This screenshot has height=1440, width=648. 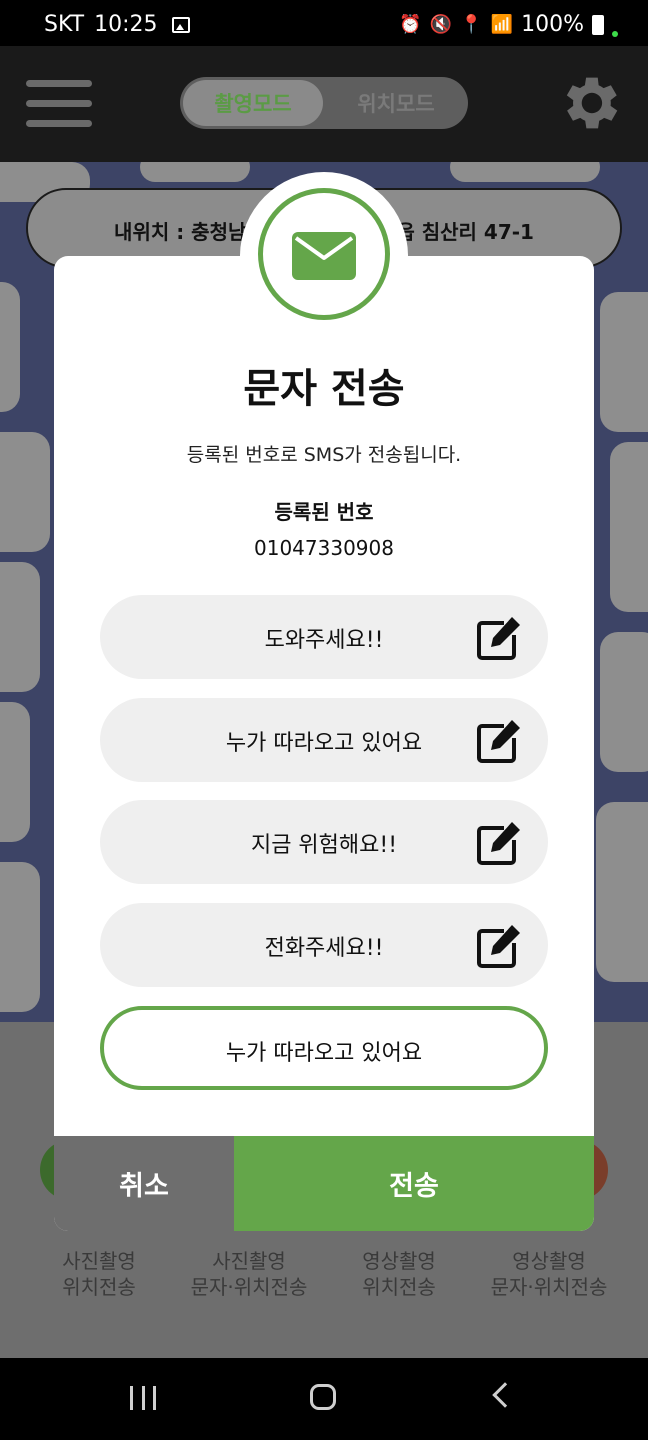 I want to click on app-header: 촬영모드 위치모드, so click(x=324, y=104).